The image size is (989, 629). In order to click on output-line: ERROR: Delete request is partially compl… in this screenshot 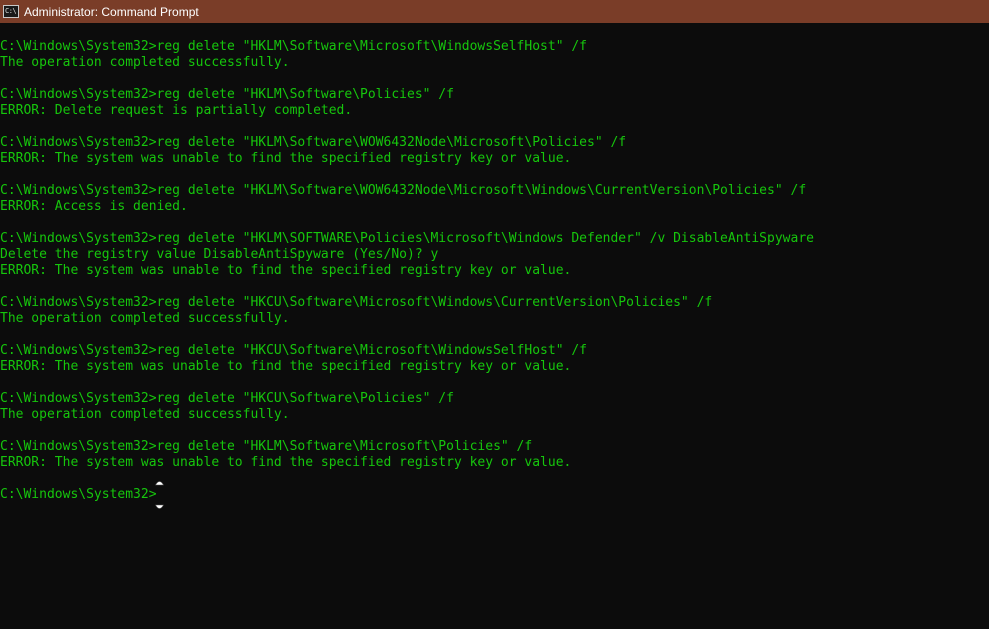, I will do `click(176, 110)`.